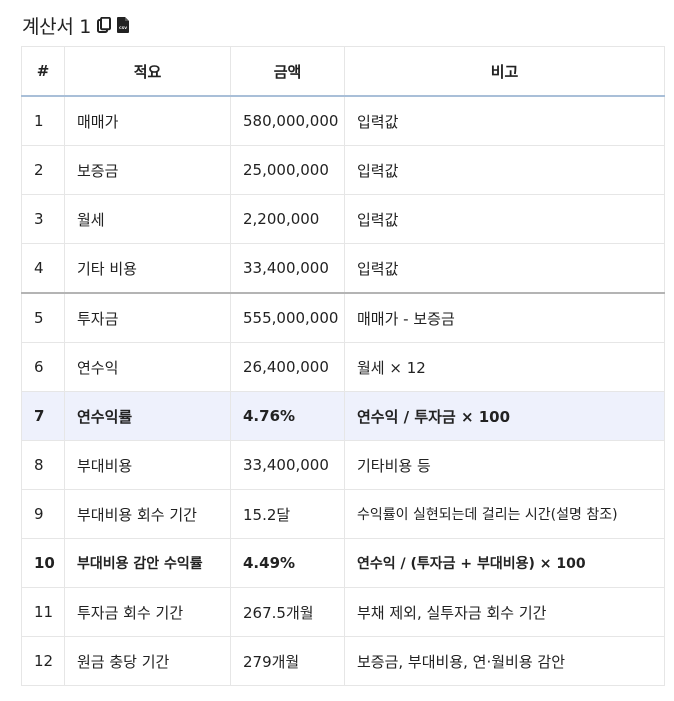 The image size is (674, 701). Describe the element at coordinates (287, 416) in the screenshot. I see `row-amount: 4.76%` at that location.